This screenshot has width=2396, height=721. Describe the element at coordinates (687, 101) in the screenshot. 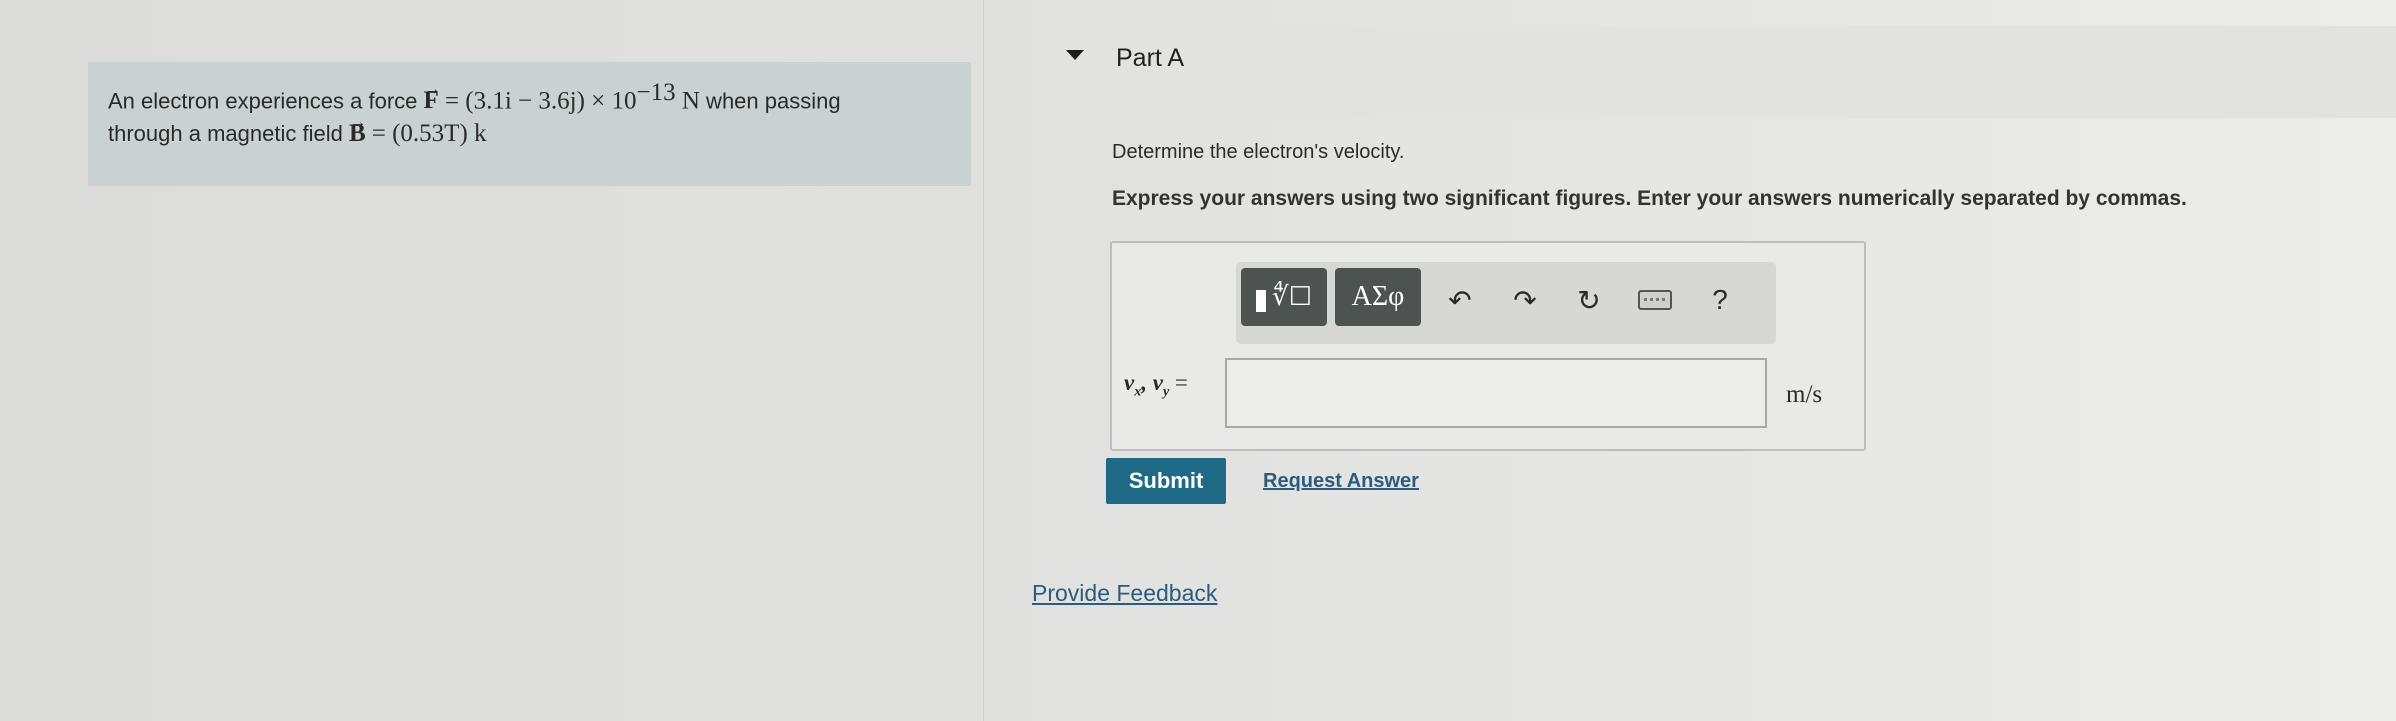

I see `force-unit: N` at that location.